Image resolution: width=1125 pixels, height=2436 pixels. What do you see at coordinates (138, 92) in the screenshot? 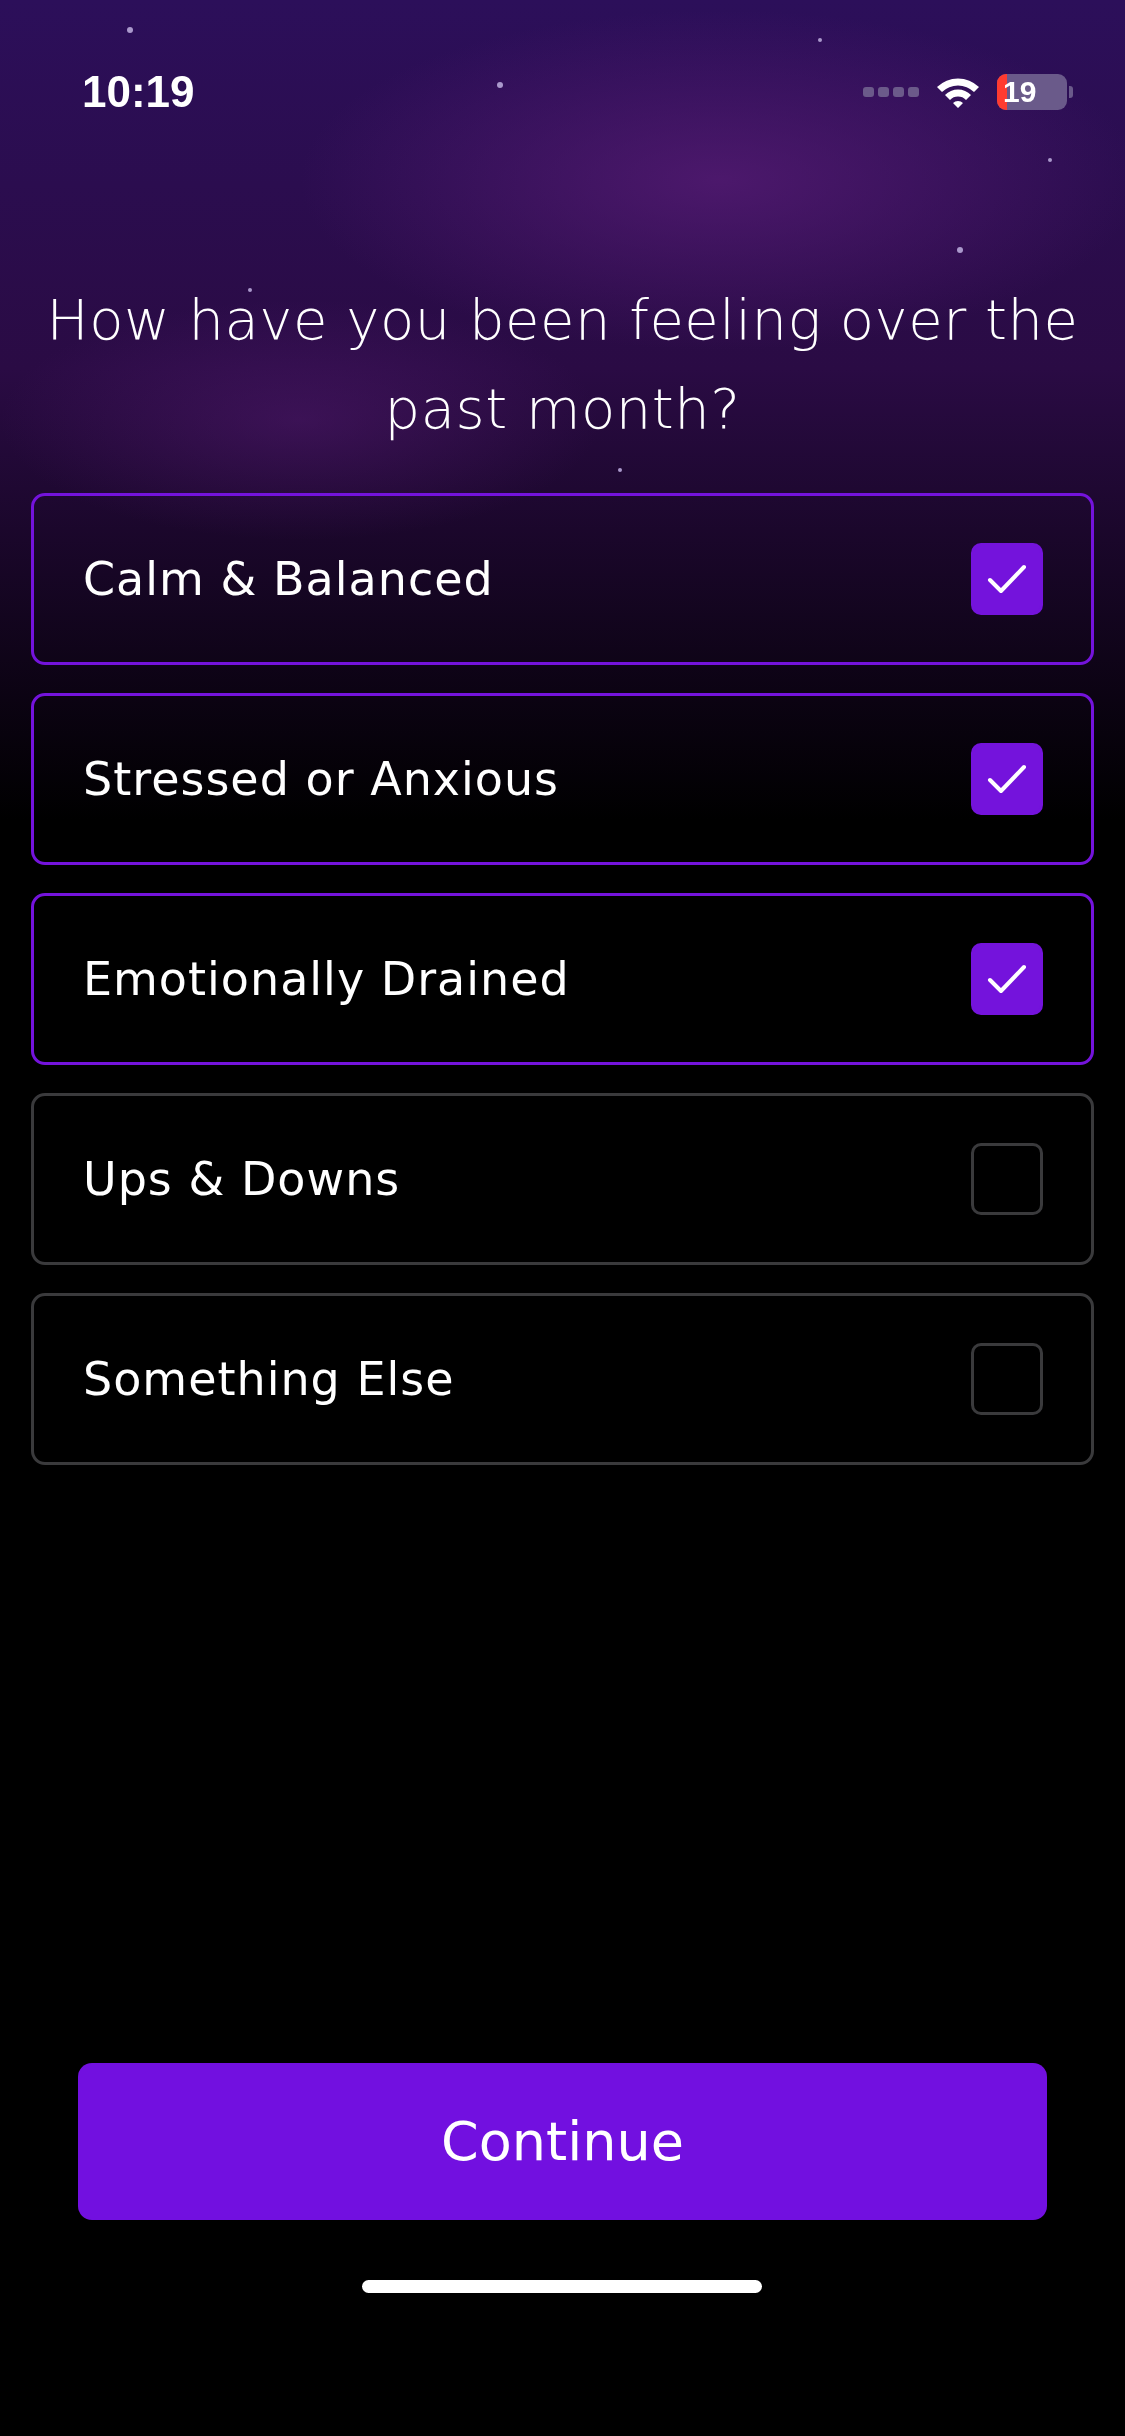
I see `status-time: 10:19` at bounding box center [138, 92].